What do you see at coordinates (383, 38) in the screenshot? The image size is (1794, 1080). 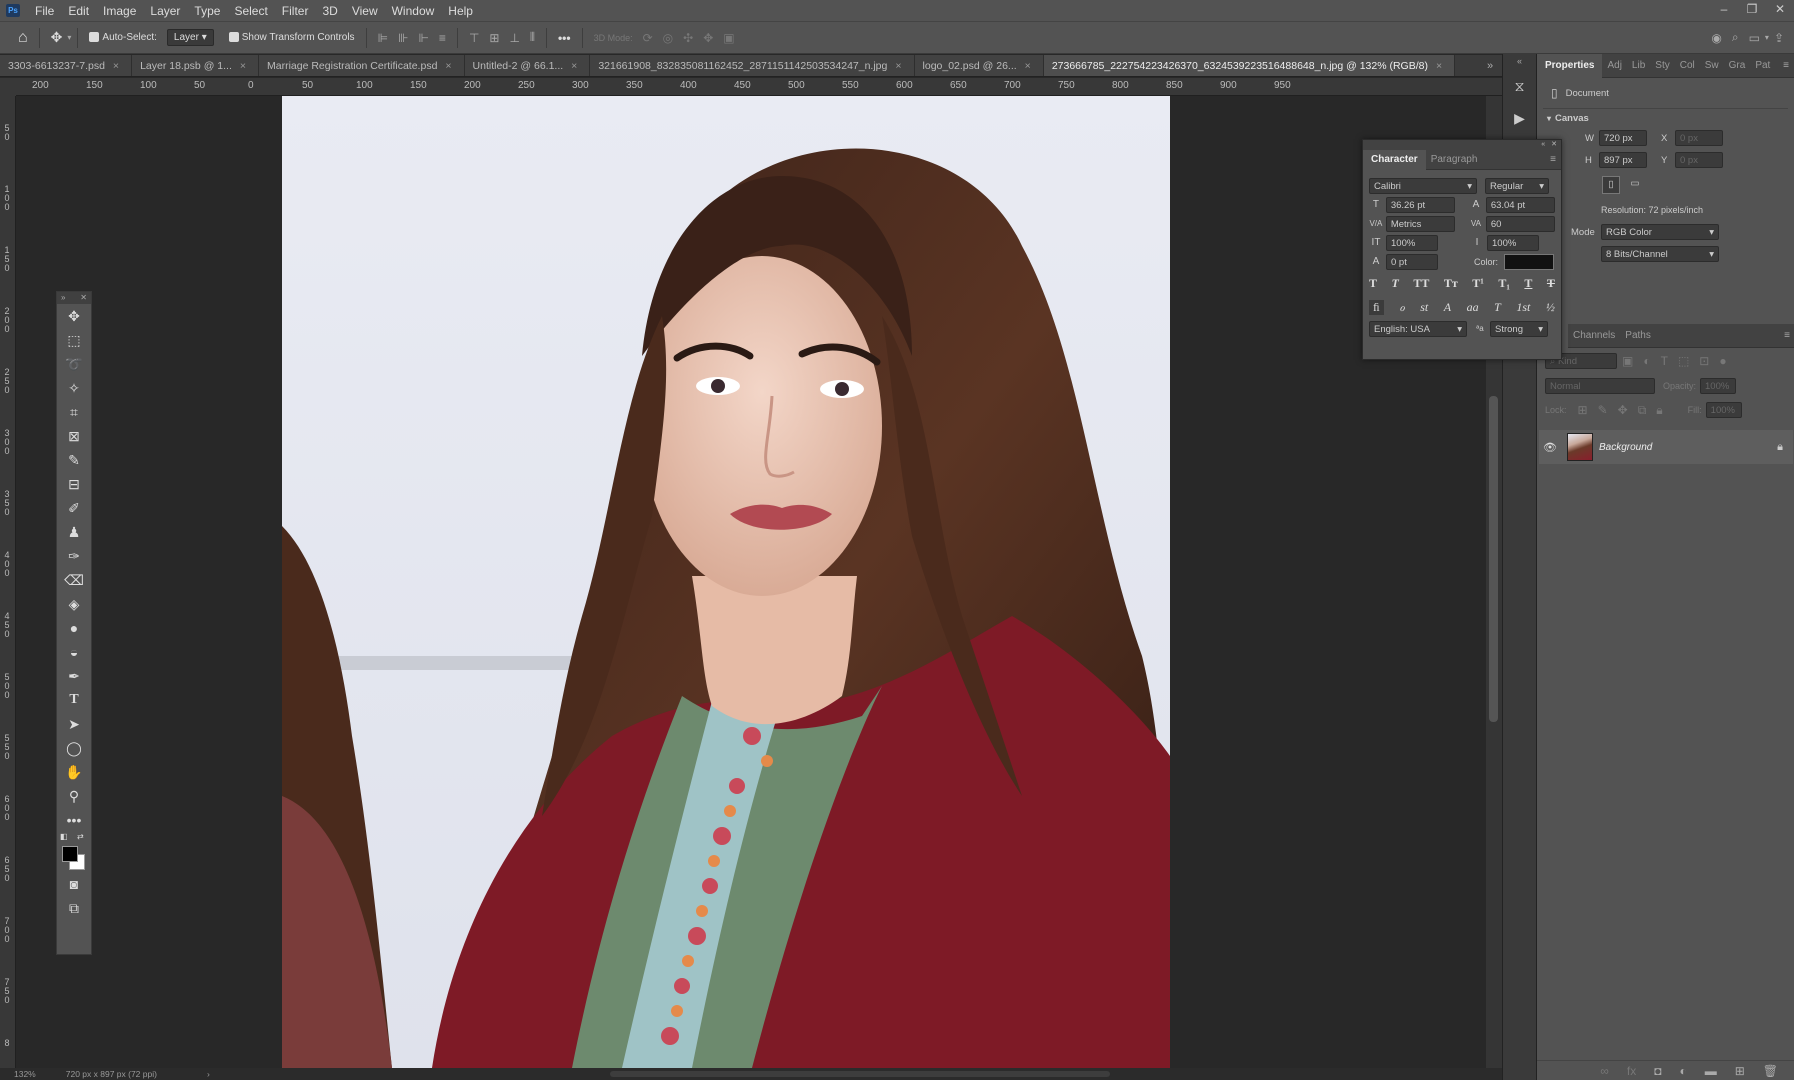 I see `align-left-icon: ⊫` at bounding box center [383, 38].